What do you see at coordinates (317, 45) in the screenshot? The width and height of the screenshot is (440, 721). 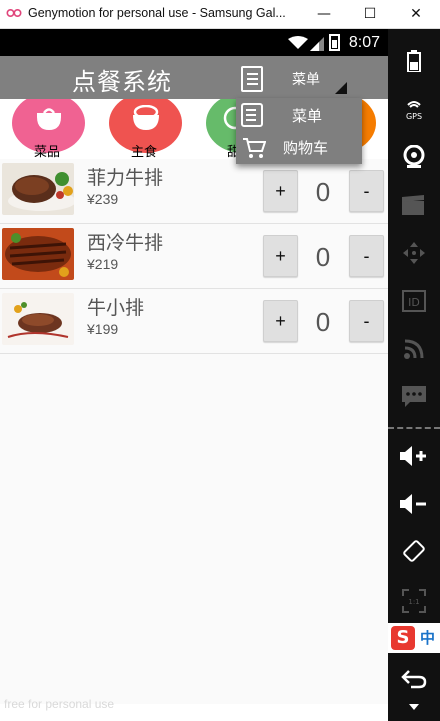 I see `cell-signal-icon` at bounding box center [317, 45].